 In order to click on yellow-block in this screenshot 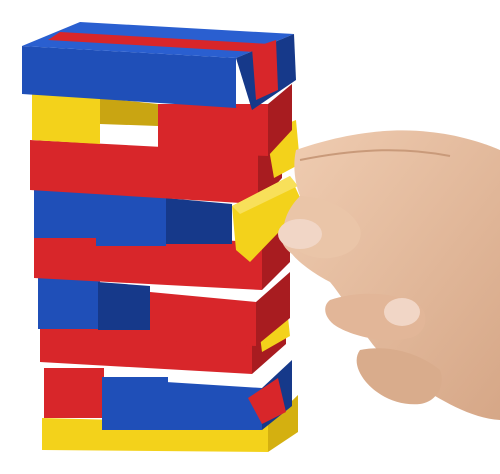, I will do `click(66, 118)`.